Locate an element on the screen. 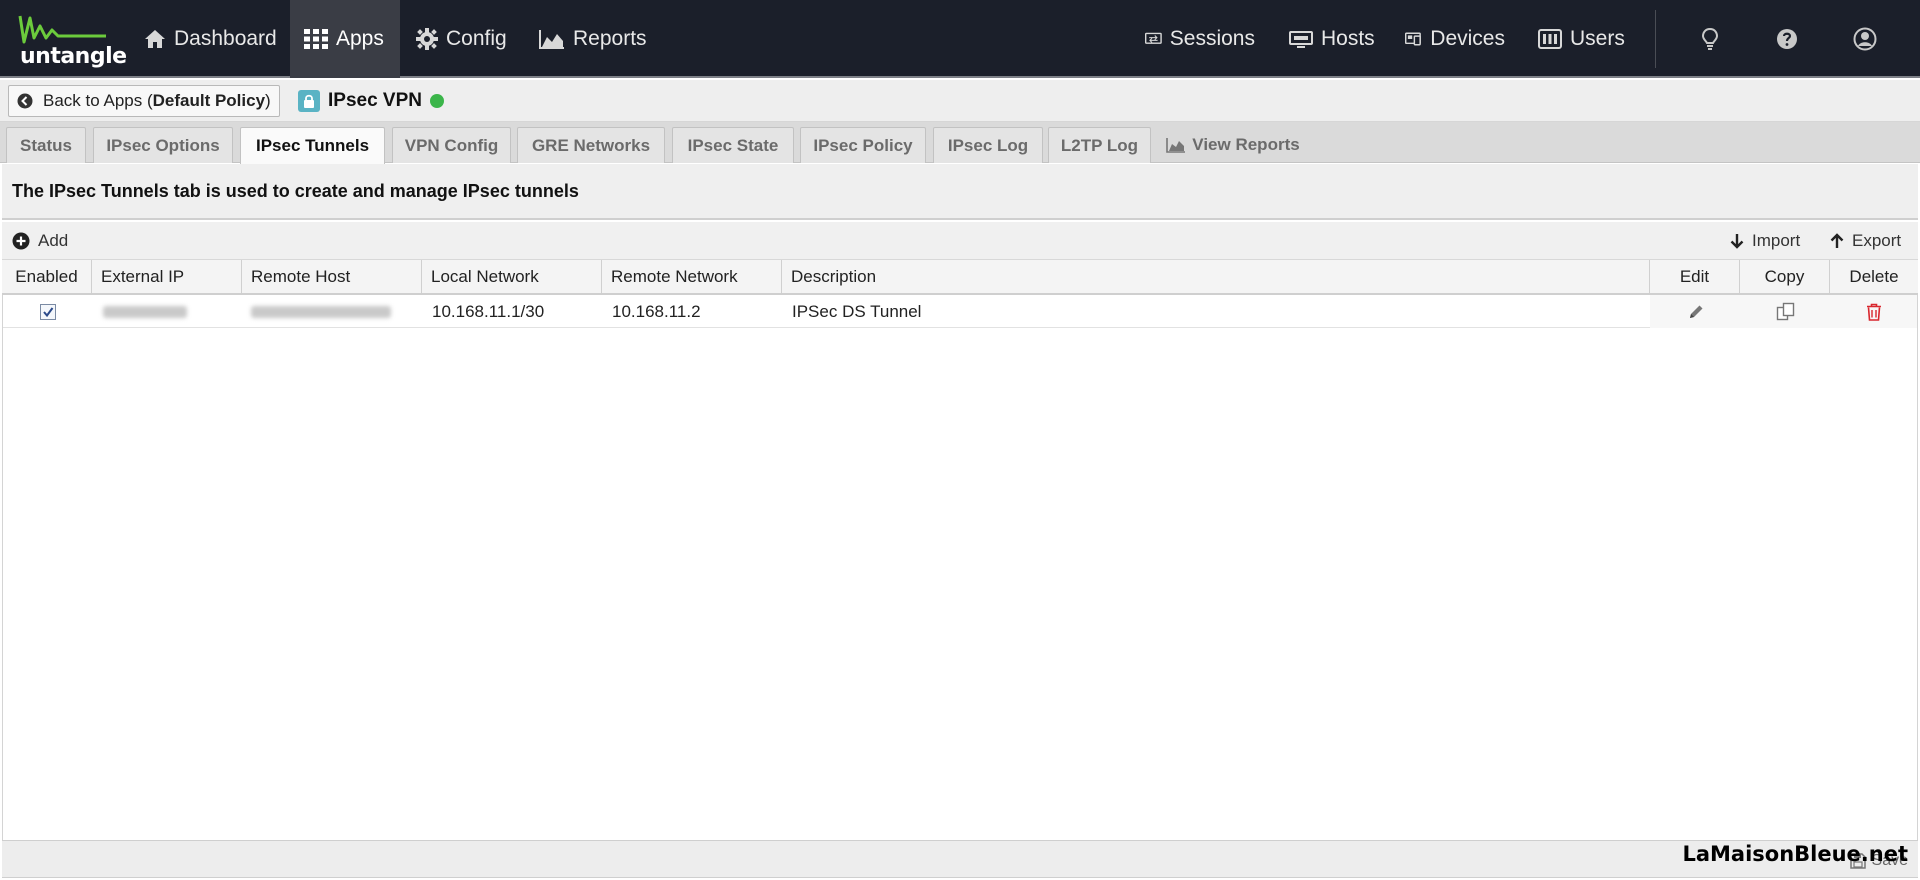 The height and width of the screenshot is (880, 1920). app-name: IPsec VPN is located at coordinates (375, 100).